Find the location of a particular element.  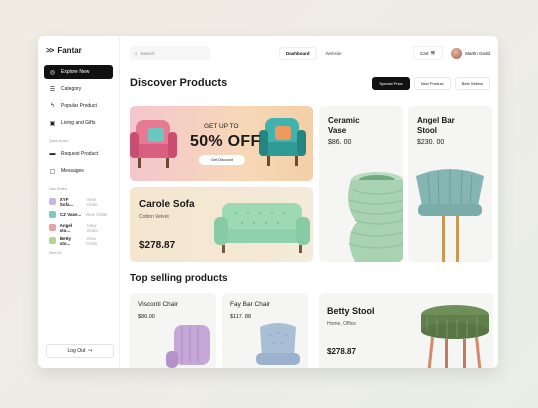

order-item: XYF Sofa... View Order is located at coordinates (78, 201).